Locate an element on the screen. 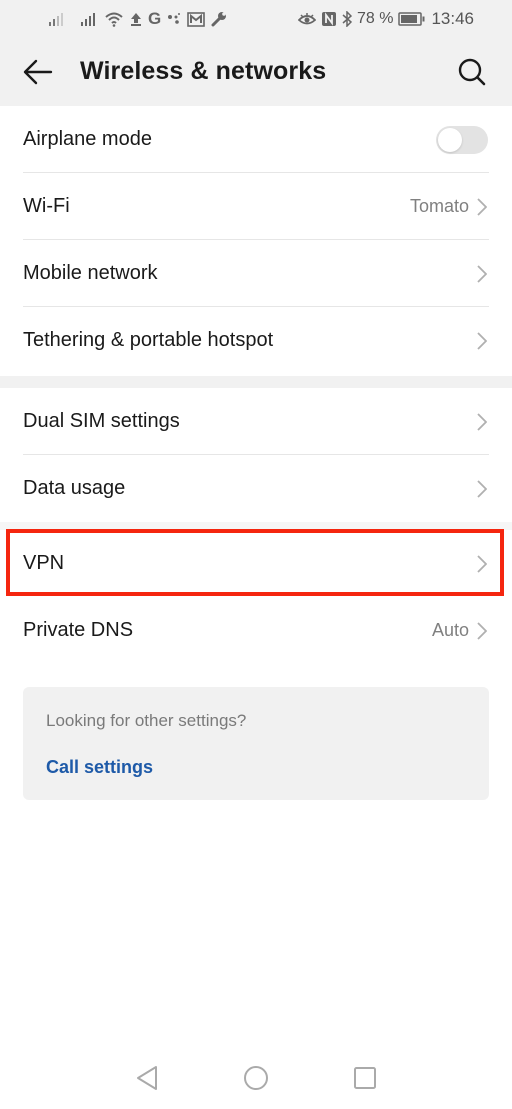 The width and height of the screenshot is (512, 1109). tethering-hotspot-row: Tethering & portable hotspot is located at coordinates (256, 340).